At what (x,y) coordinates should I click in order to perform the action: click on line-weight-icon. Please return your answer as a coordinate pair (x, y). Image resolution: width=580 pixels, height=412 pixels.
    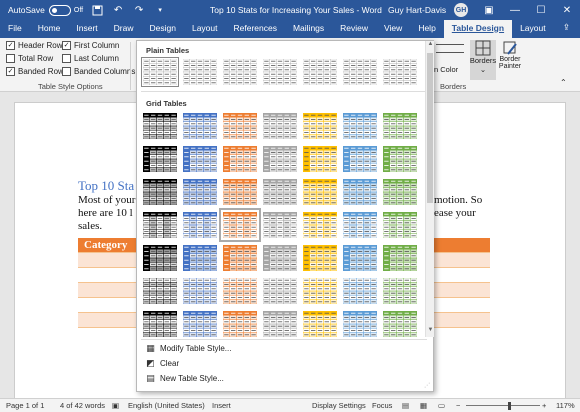
    Looking at the image, I should click on (450, 52).